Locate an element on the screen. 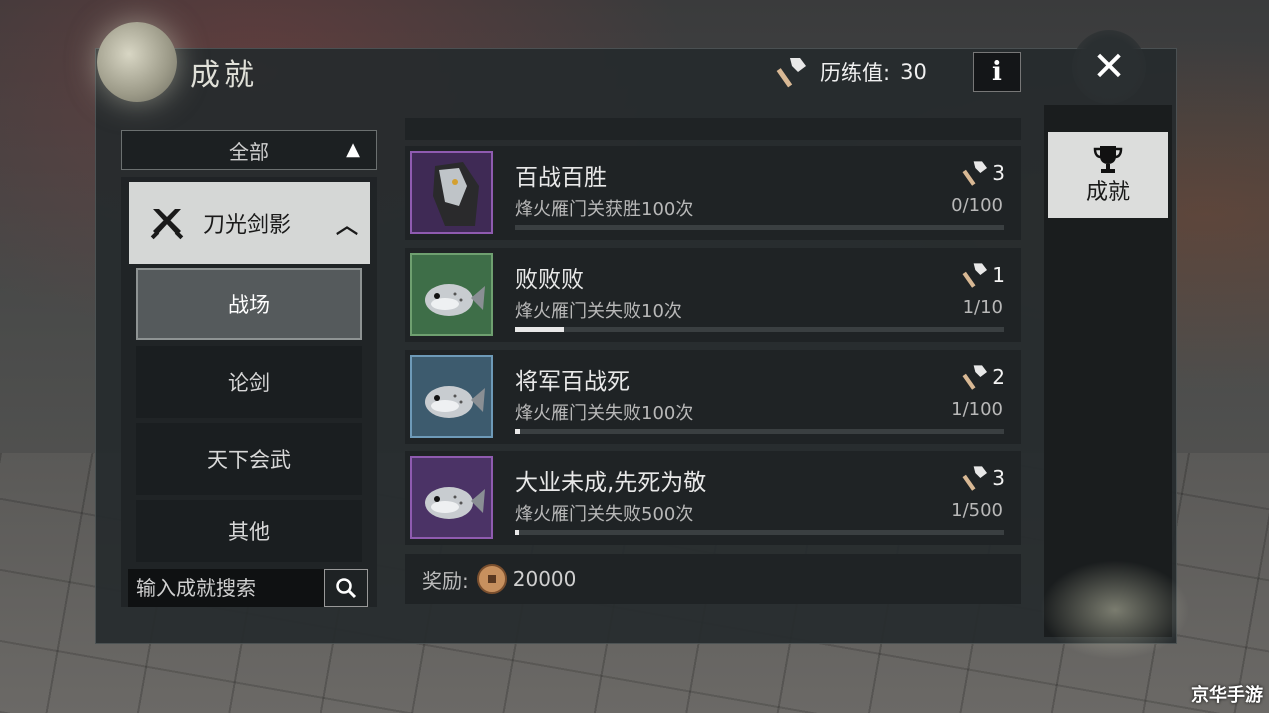 The height and width of the screenshot is (713, 1269). achievement-progress: 0/100 is located at coordinates (977, 205).